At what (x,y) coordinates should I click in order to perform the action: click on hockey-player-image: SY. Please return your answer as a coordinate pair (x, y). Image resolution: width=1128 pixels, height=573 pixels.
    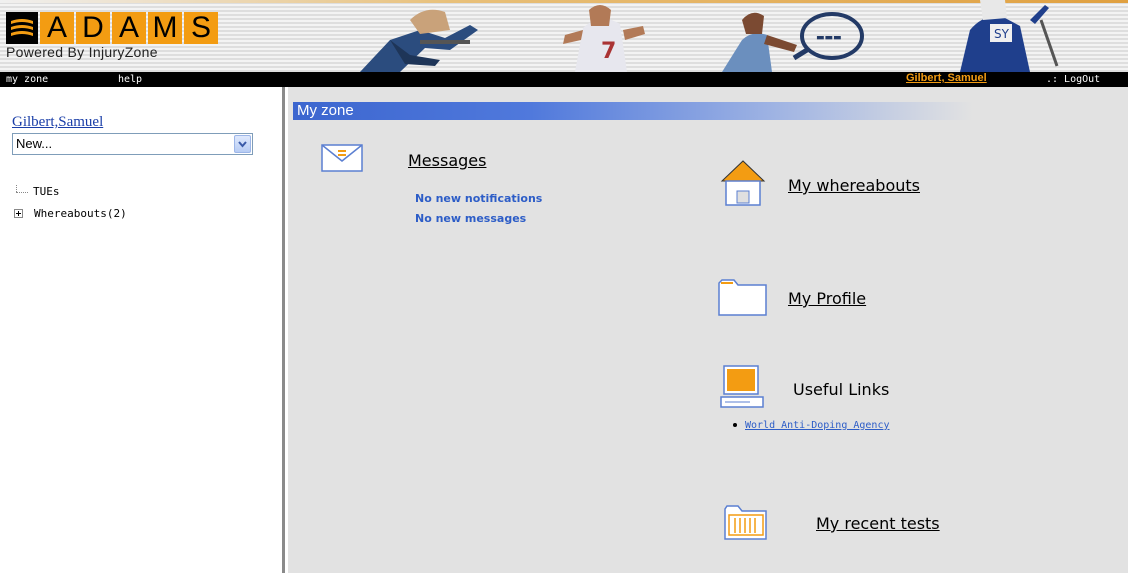
    Looking at the image, I should click on (1009, 36).